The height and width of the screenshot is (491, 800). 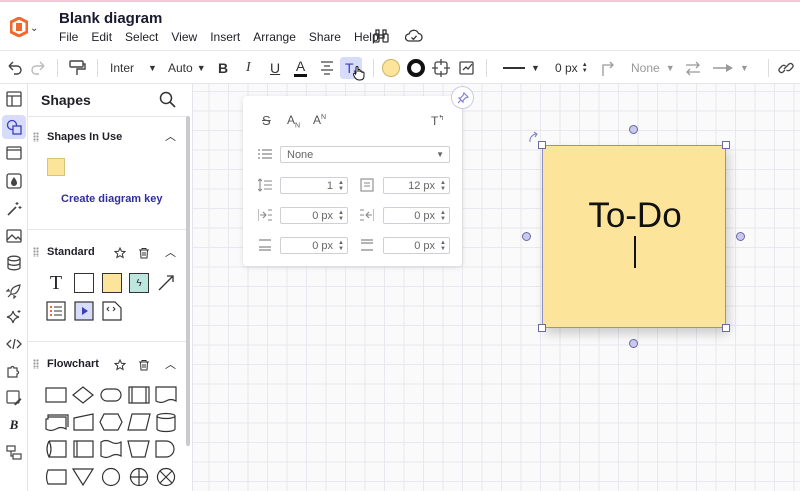 I want to click on section-header-flowchart: Flowchart, so click(x=66, y=364).